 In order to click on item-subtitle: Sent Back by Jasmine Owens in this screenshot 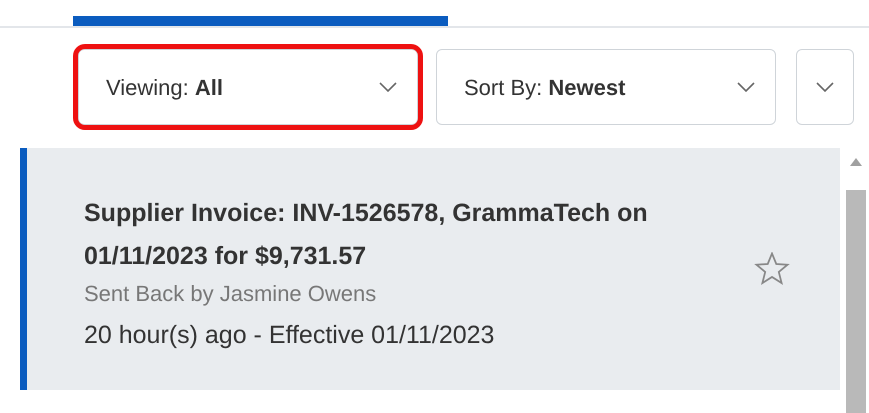, I will do `click(231, 294)`.